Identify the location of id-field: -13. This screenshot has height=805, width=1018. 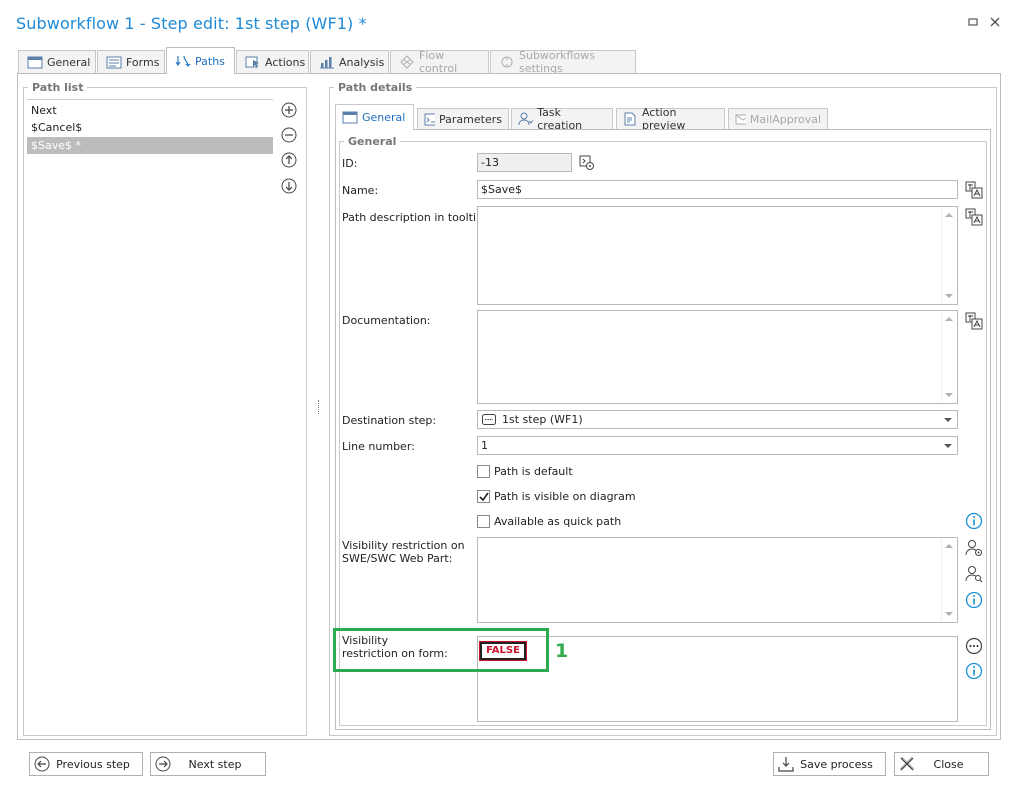
(524, 162).